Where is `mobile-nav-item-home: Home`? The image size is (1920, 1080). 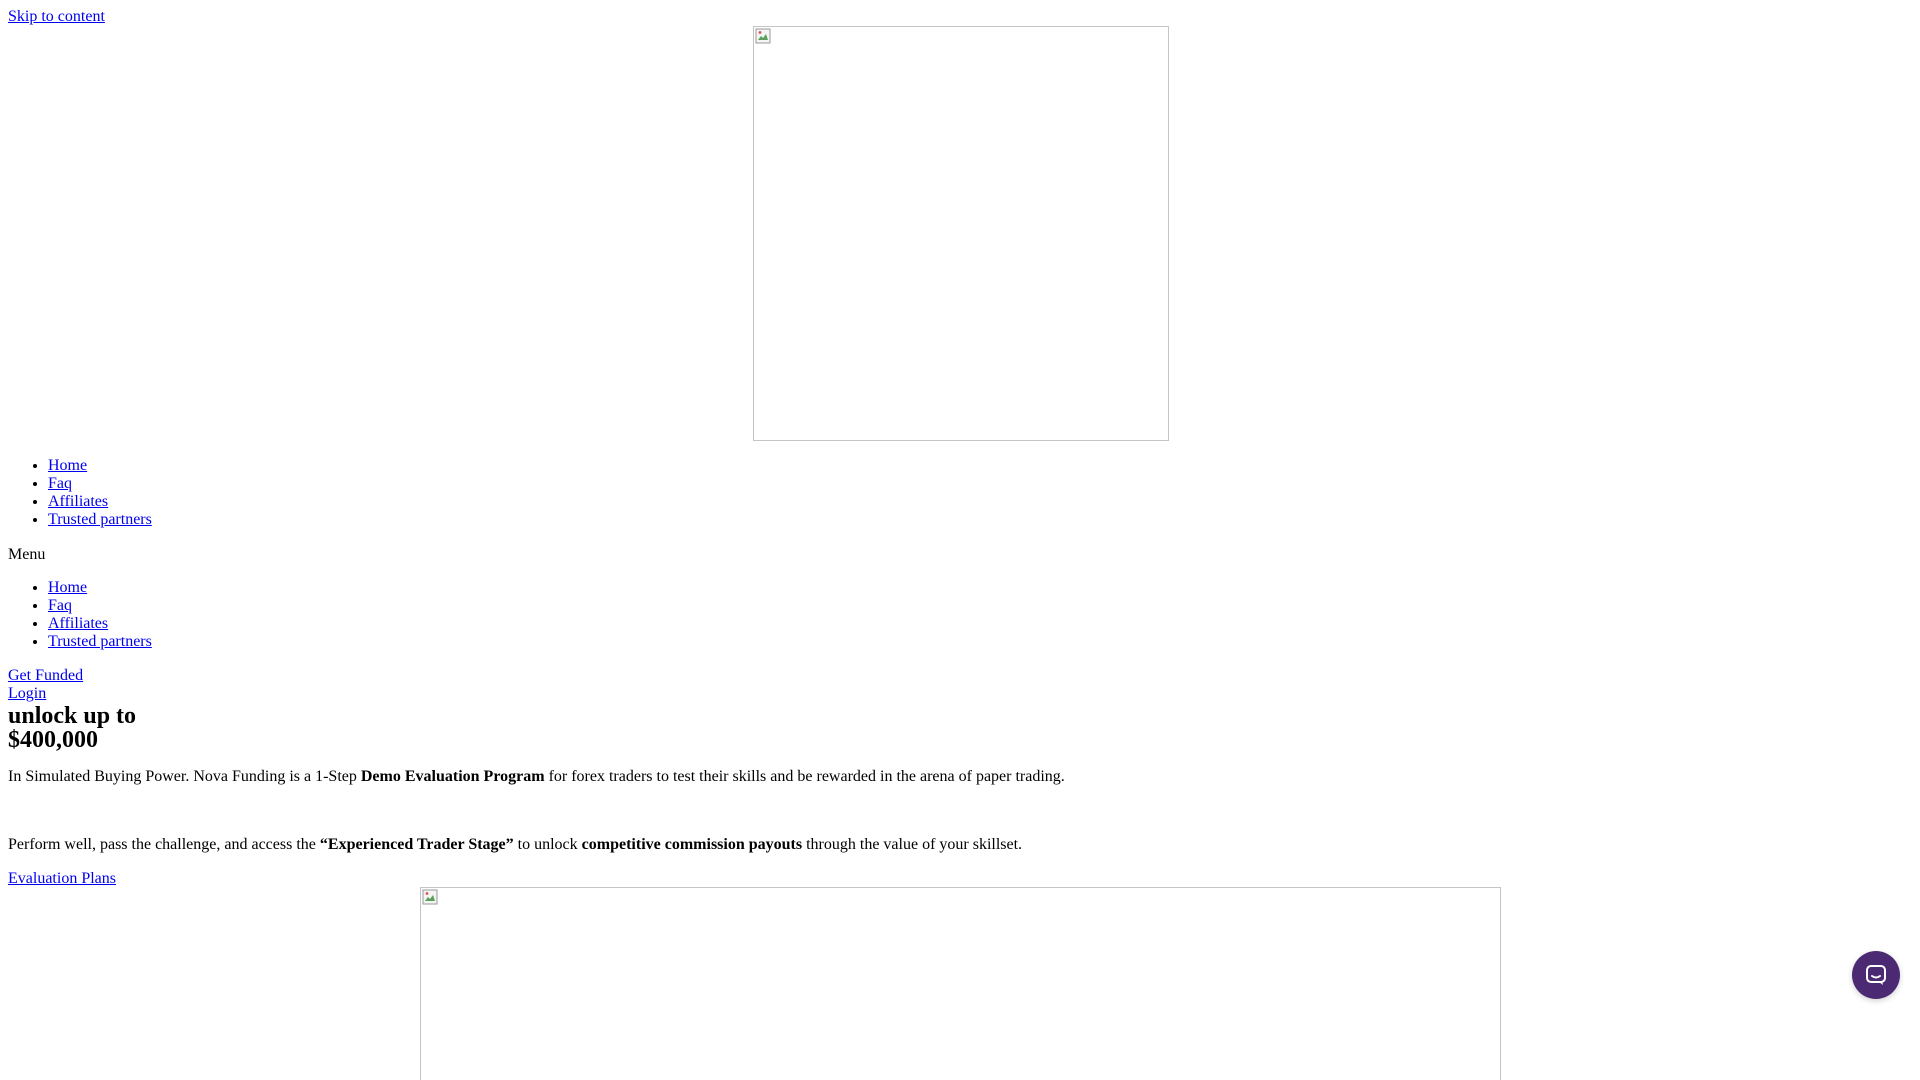 mobile-nav-item-home: Home is located at coordinates (100, 588).